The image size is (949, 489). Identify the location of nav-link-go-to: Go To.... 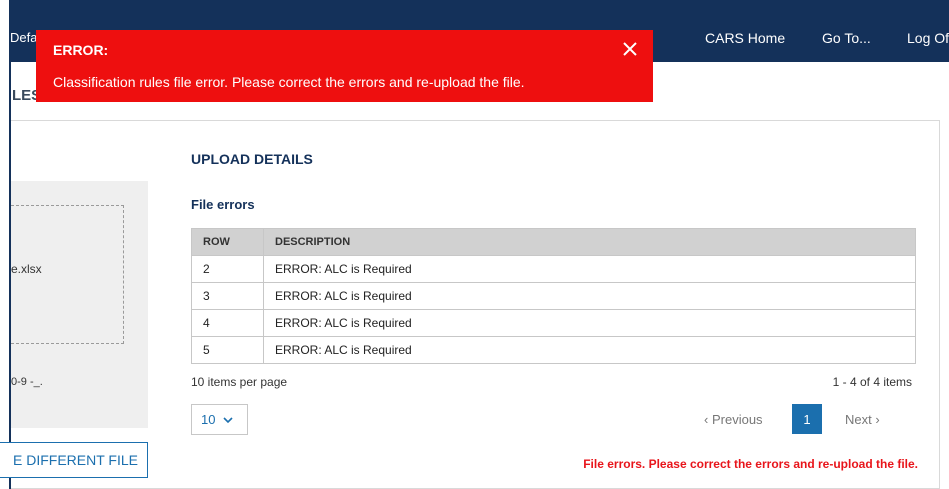
(846, 38).